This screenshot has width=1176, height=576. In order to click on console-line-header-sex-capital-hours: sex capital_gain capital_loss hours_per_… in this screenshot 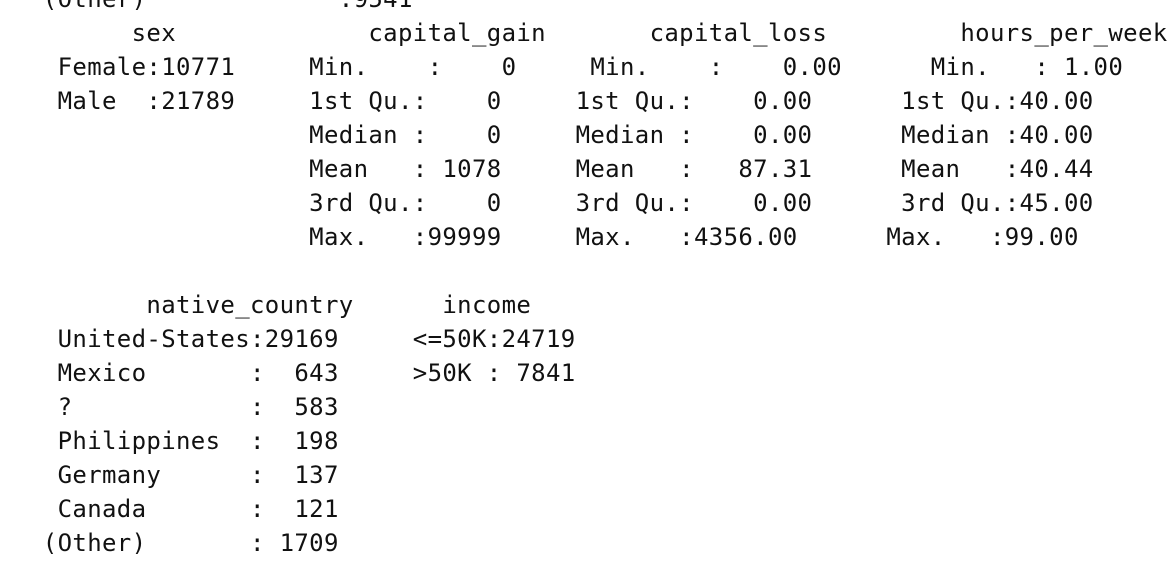, I will do `click(602, 33)`.